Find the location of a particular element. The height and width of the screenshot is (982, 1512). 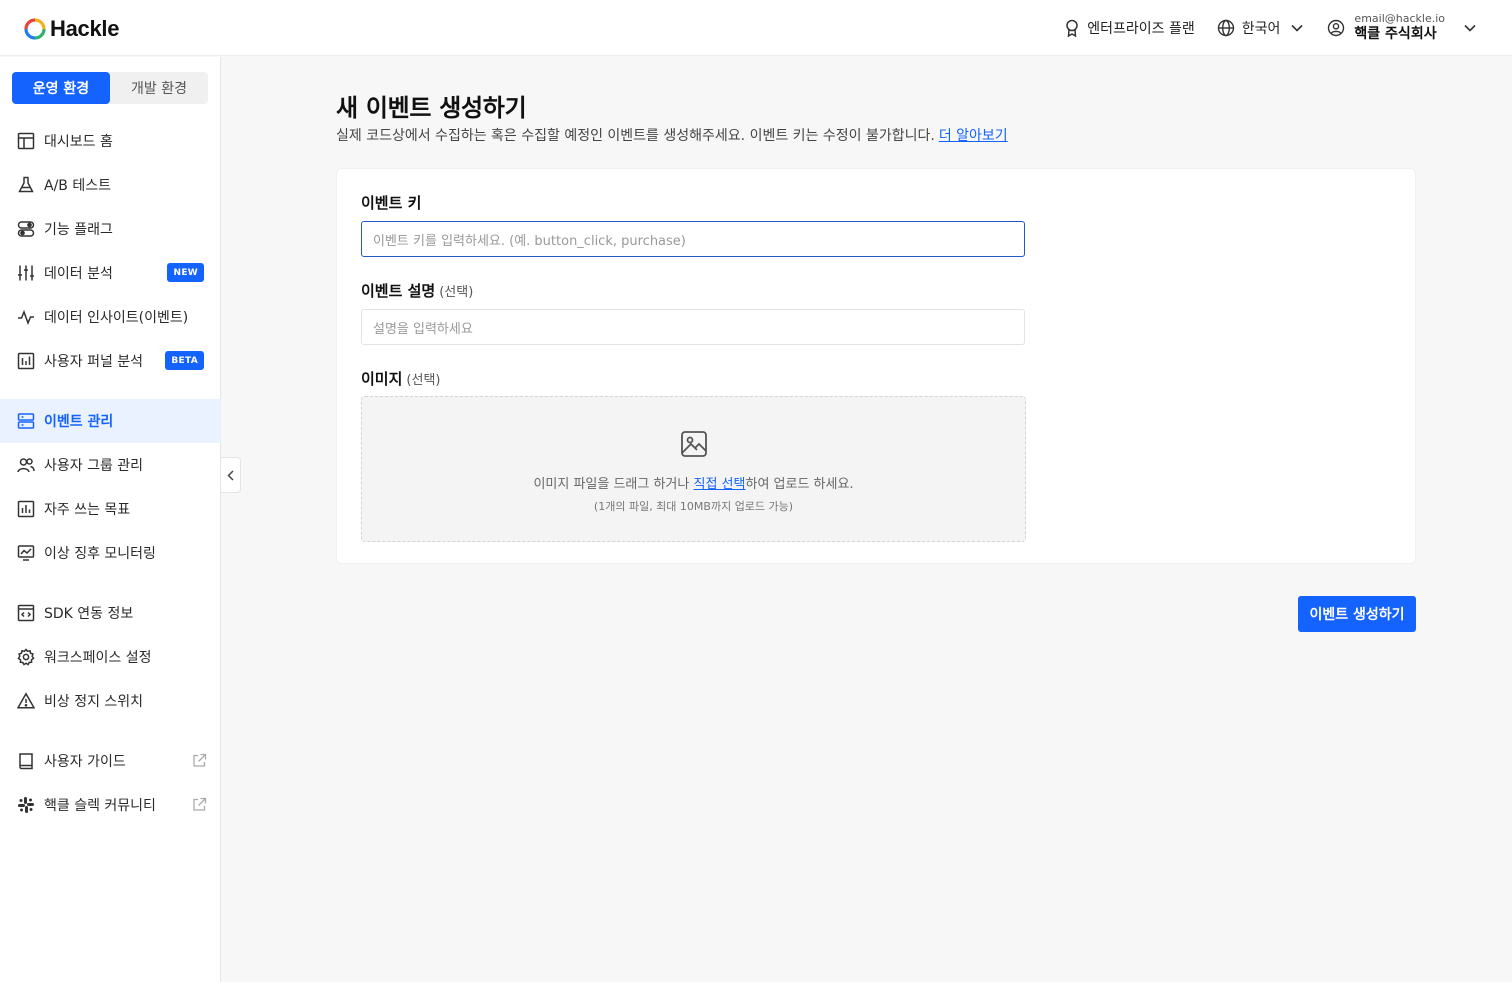

sidebar-item-dashboard: 대시보드 홈 is located at coordinates (110, 141).